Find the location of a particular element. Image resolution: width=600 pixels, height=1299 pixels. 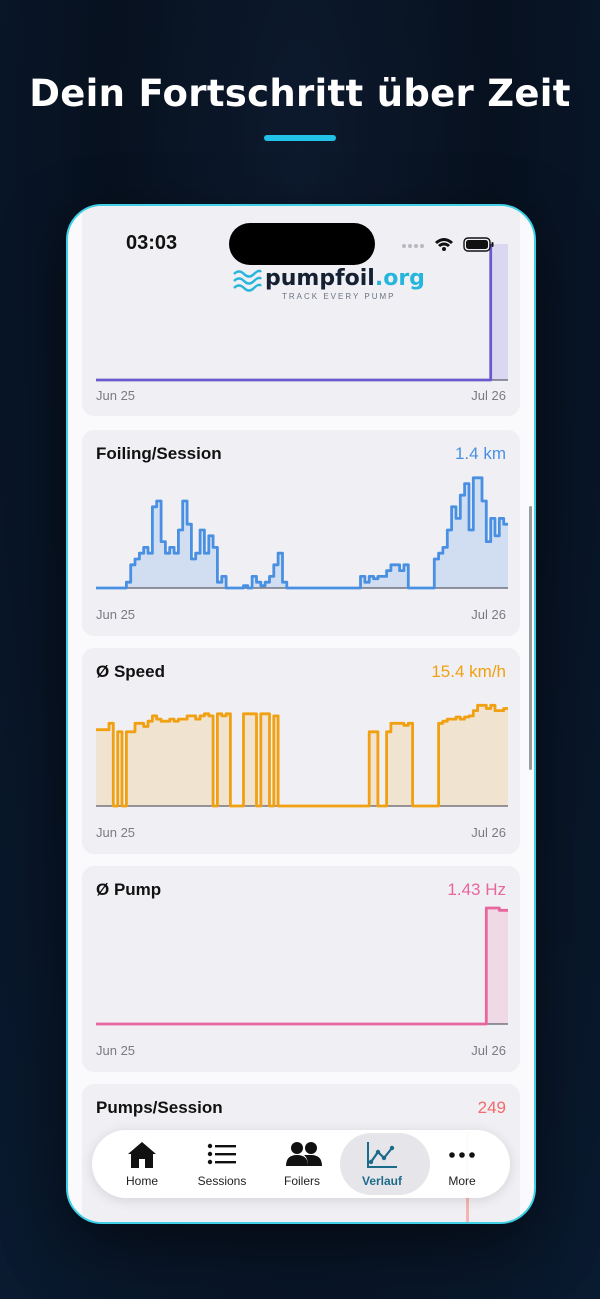

wifi-icon is located at coordinates (444, 244).